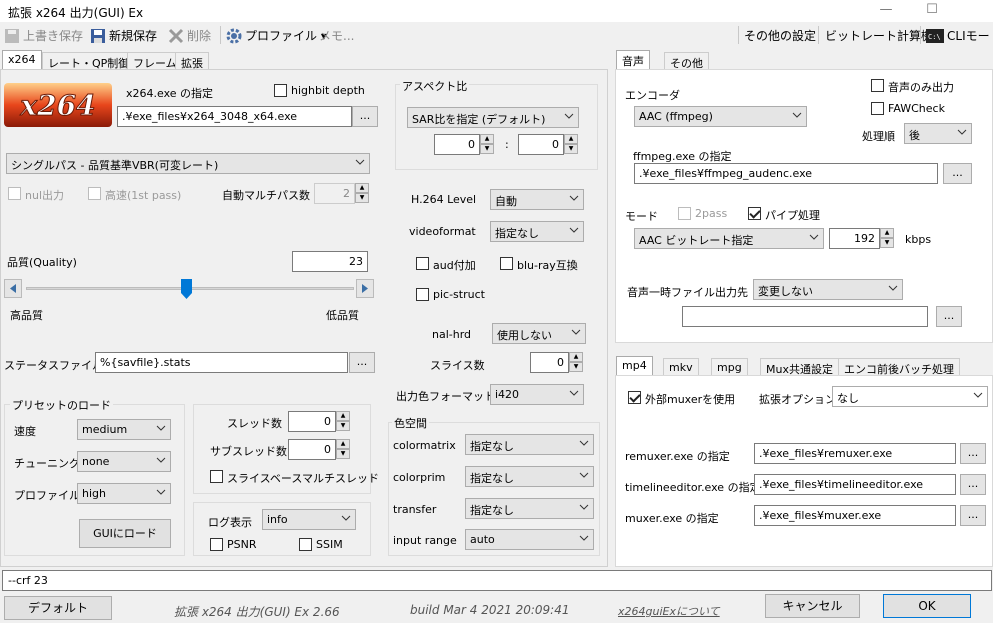 This screenshot has height=623, width=993. I want to click on profile-menu-button: プロファイル ▾, so click(276, 35).